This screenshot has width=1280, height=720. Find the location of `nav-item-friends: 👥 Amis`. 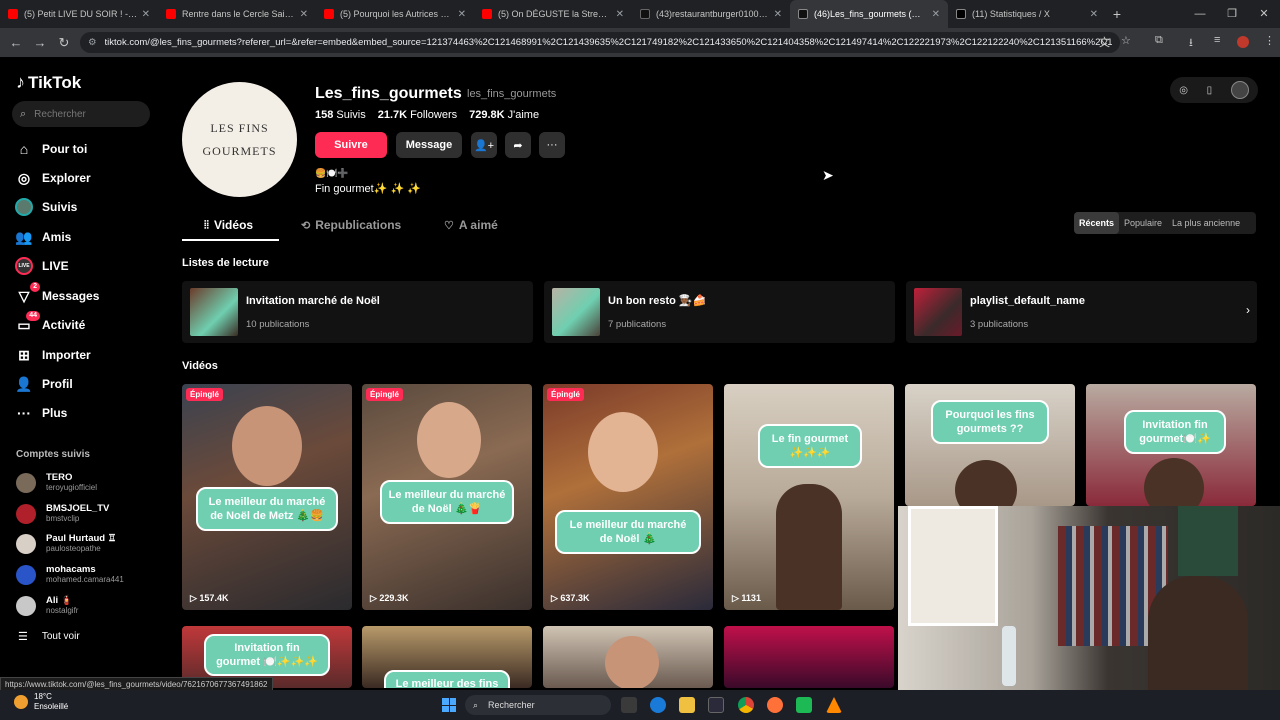

nav-item-friends: 👥 Amis is located at coordinates (42, 237).